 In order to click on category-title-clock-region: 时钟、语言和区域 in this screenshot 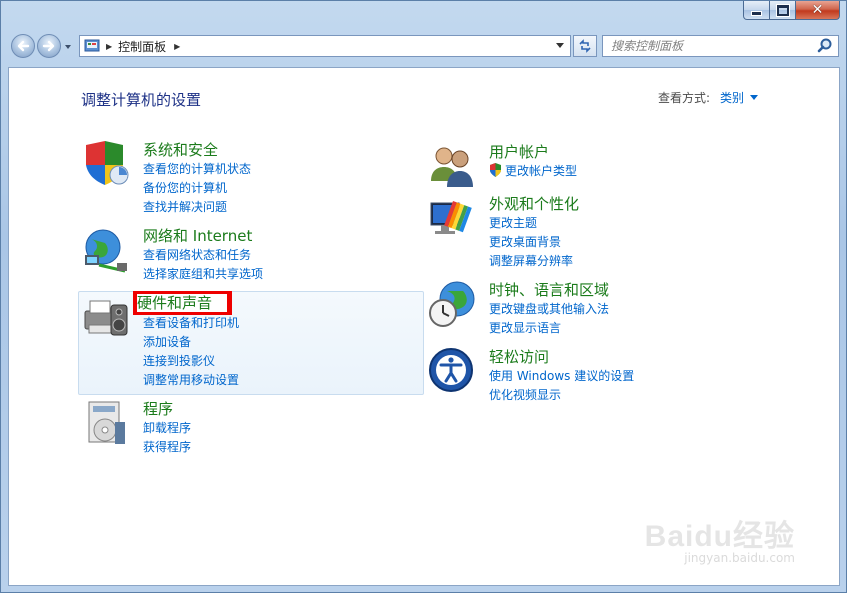, I will do `click(549, 289)`.